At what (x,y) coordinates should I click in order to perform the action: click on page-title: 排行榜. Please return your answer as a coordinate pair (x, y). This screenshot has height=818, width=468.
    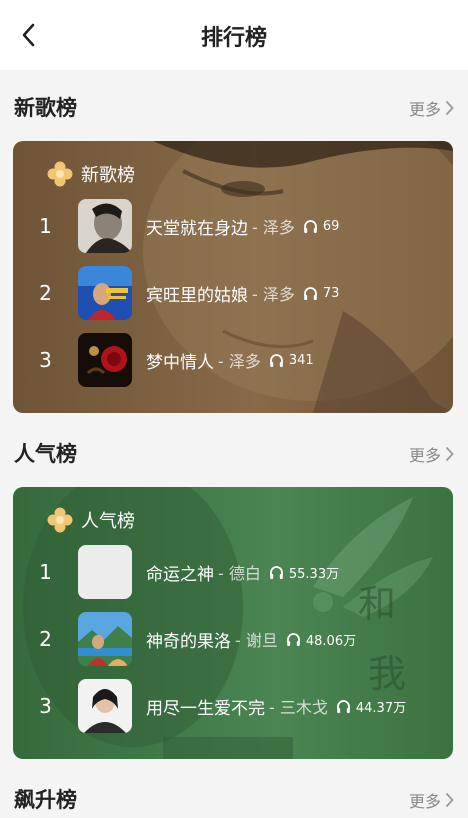
    Looking at the image, I should click on (233, 38).